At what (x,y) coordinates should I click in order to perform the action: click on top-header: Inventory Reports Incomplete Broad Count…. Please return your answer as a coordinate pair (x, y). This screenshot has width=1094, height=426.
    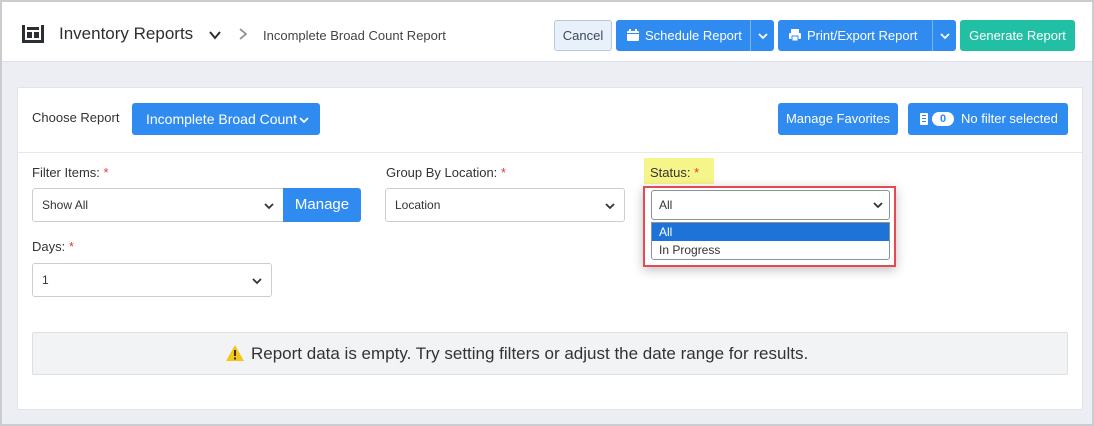
    Looking at the image, I should click on (547, 32).